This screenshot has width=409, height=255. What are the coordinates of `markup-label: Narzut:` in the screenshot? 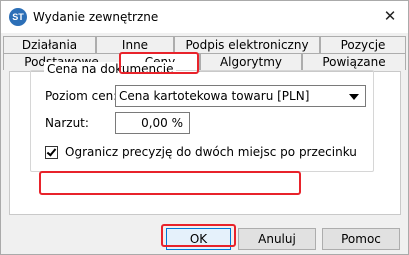 It's located at (67, 123).